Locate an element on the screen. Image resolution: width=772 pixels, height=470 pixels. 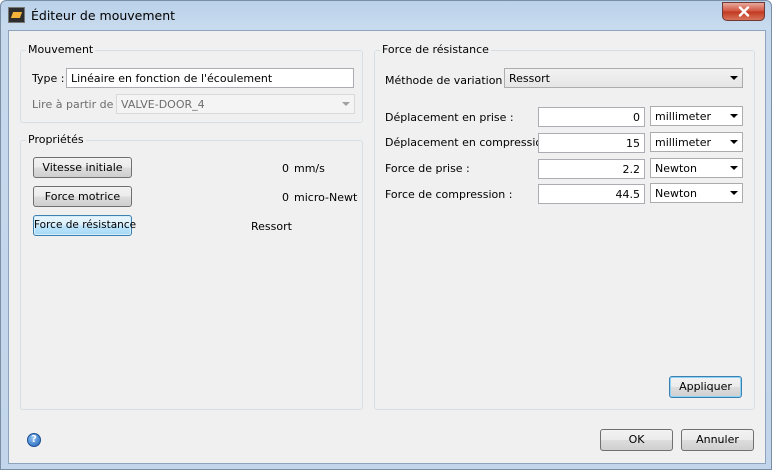
close-button is located at coordinates (743, 11).